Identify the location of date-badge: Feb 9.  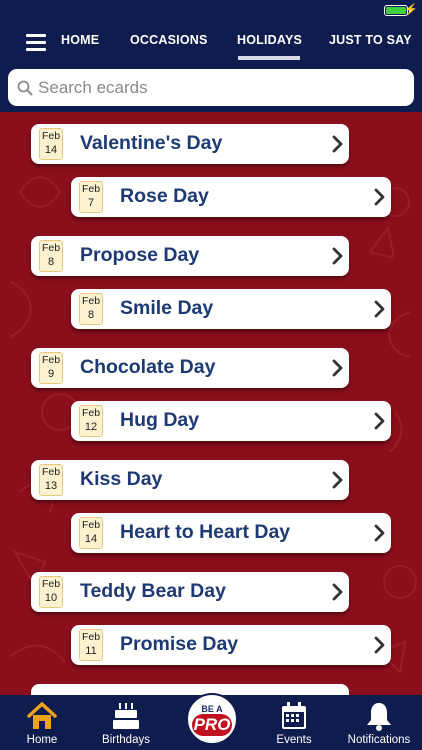
(51, 368).